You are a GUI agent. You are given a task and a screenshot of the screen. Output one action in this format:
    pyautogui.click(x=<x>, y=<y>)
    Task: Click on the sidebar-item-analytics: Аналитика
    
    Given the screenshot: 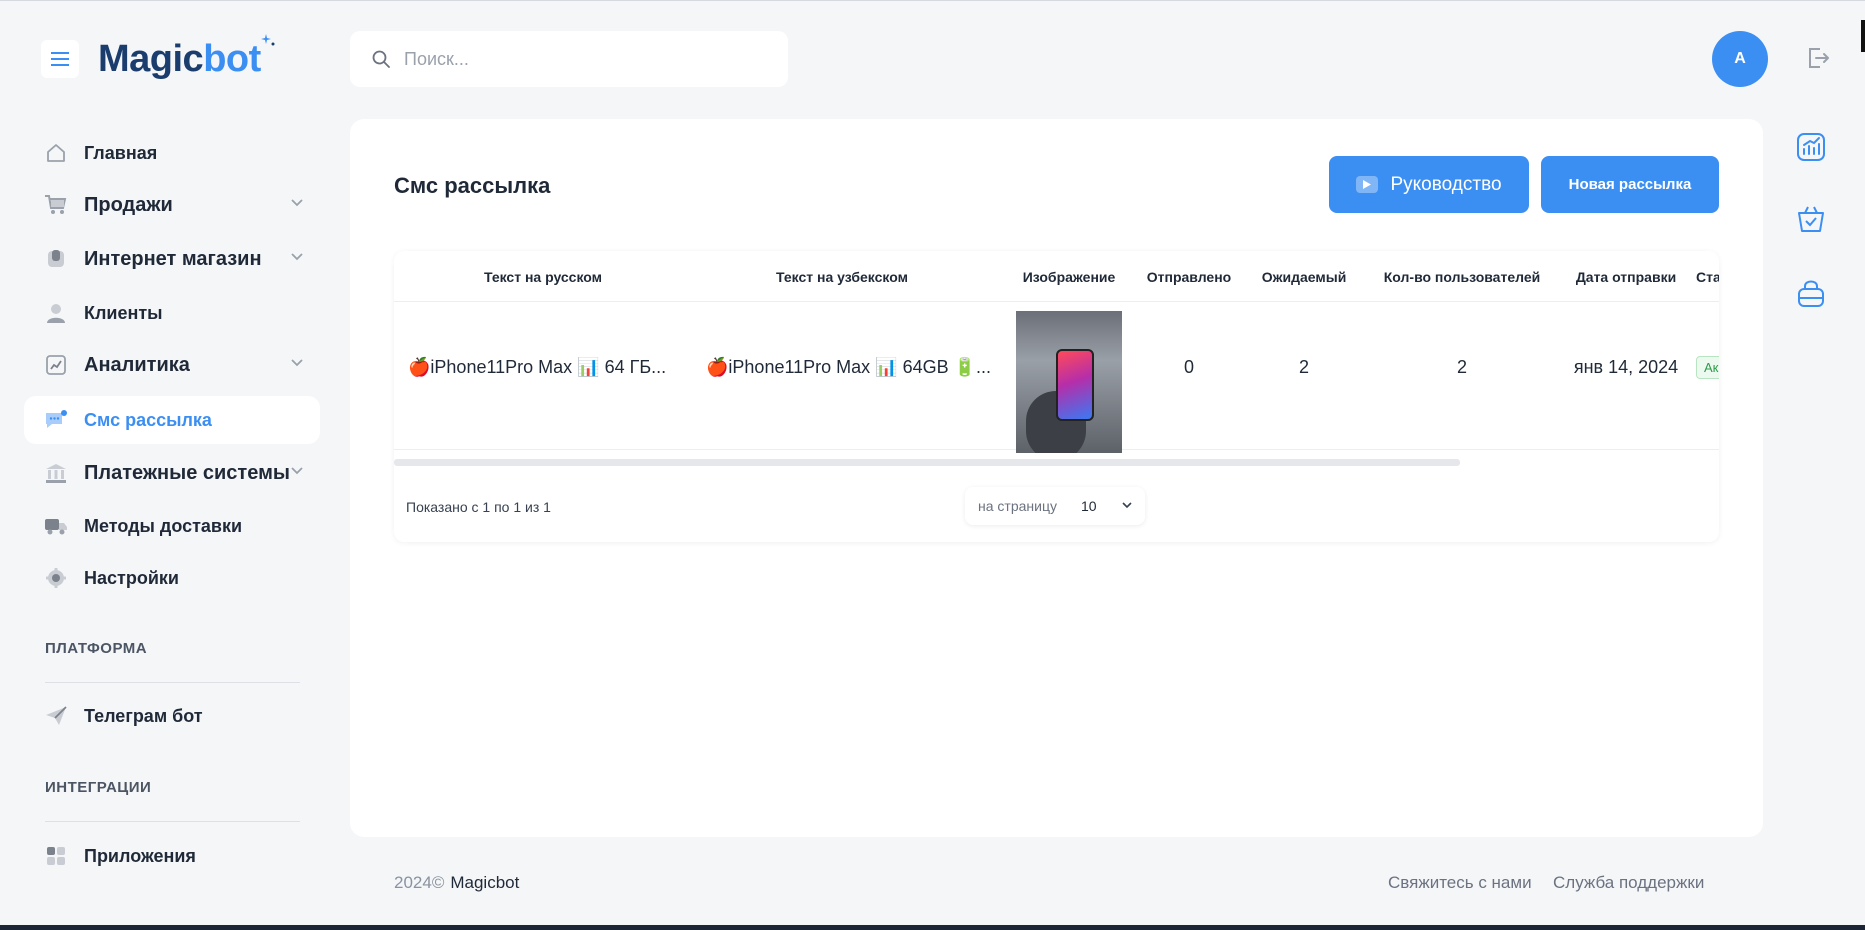 What is the action you would take?
    pyautogui.click(x=172, y=365)
    